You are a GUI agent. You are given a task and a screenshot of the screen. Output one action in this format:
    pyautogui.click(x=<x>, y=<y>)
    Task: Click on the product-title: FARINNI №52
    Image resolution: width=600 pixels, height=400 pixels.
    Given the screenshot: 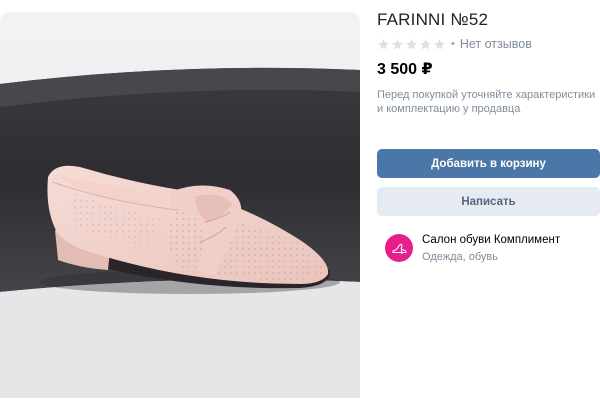 What is the action you would take?
    pyautogui.click(x=433, y=19)
    